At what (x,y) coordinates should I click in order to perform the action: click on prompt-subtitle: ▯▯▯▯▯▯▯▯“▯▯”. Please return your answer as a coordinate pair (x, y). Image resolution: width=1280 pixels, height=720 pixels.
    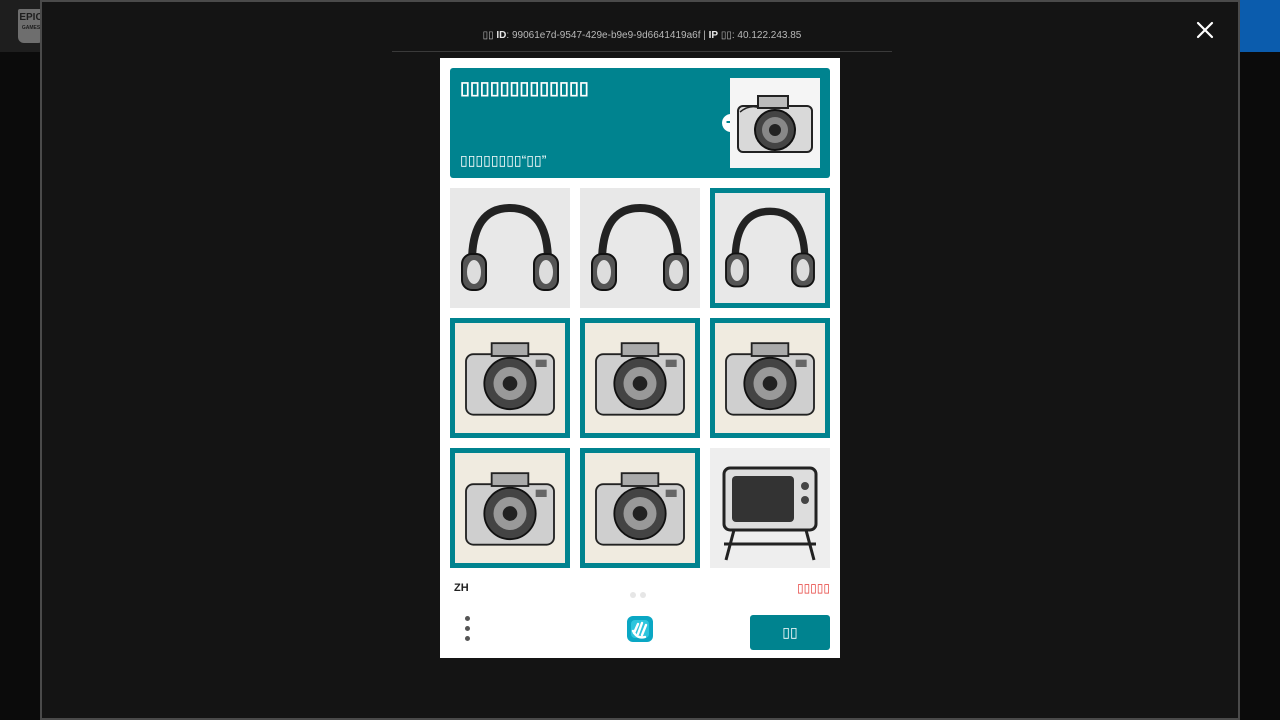
    Looking at the image, I should click on (503, 160).